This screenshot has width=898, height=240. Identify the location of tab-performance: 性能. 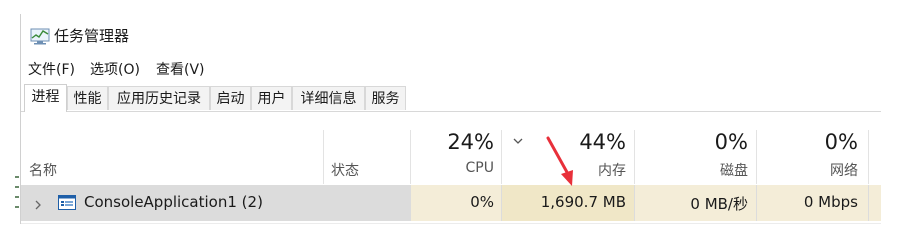
(87, 98).